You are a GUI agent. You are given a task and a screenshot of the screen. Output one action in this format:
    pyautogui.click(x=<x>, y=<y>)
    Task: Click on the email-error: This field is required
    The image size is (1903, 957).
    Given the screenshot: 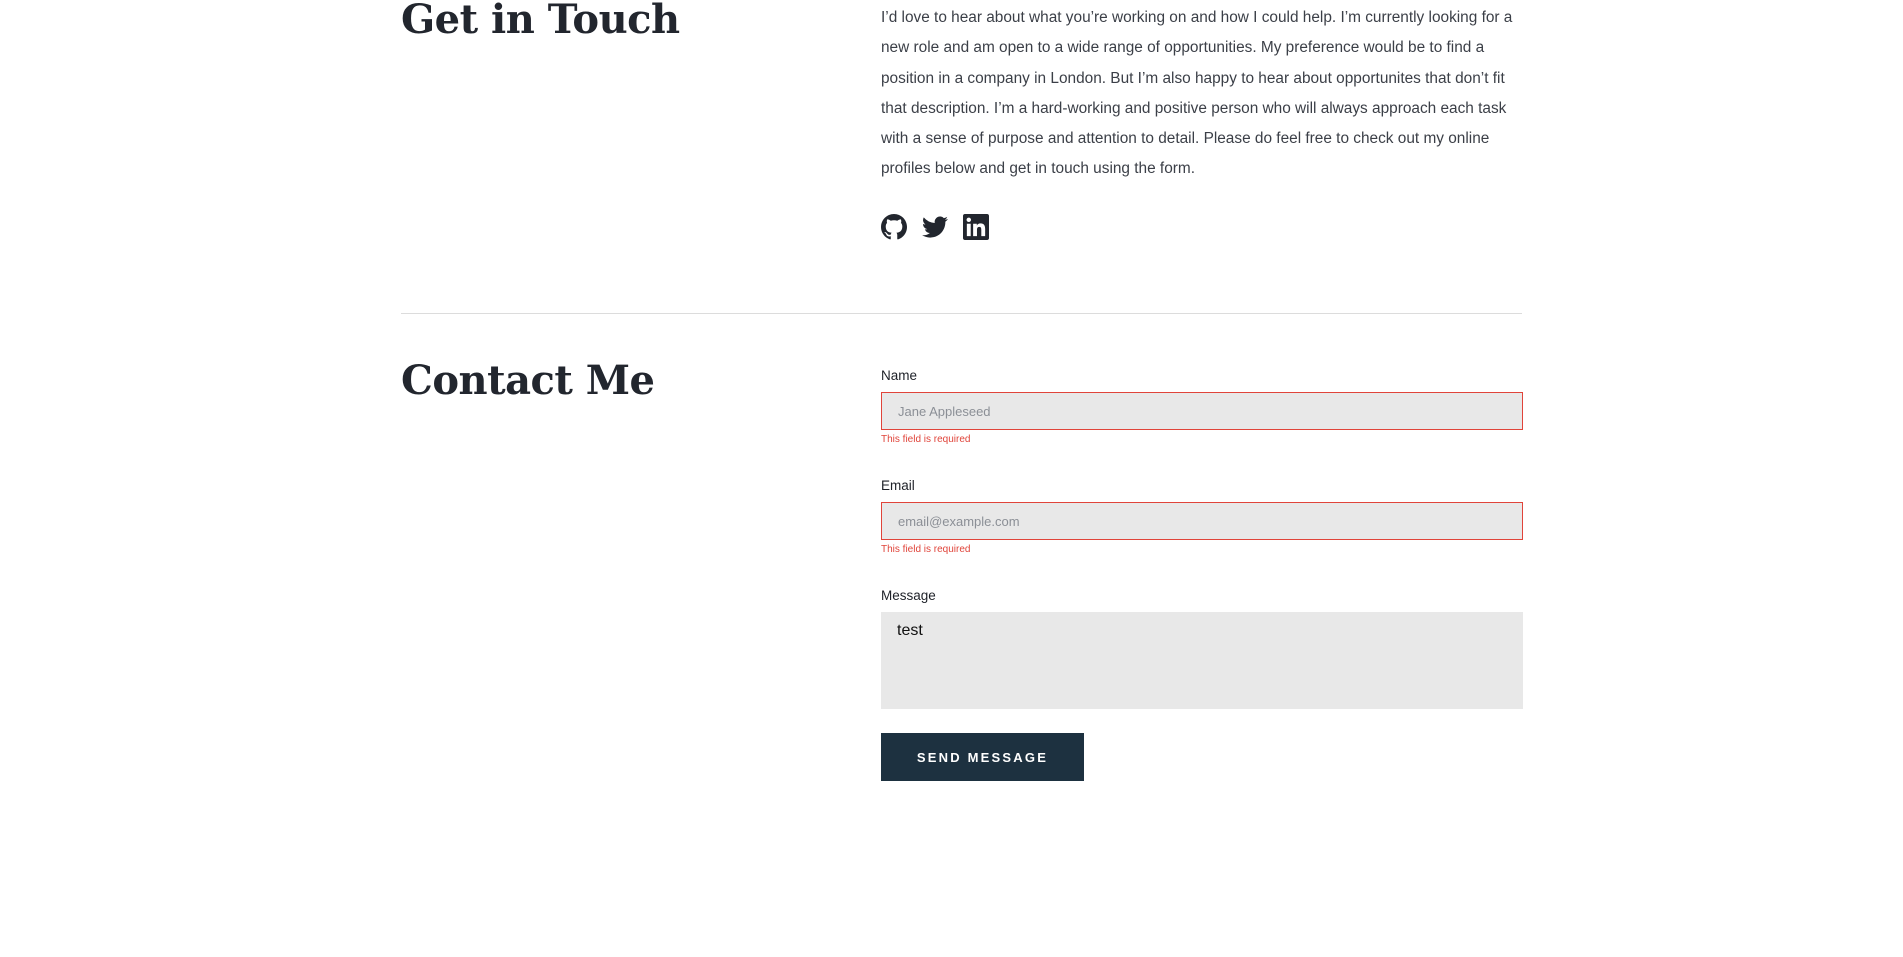 What is the action you would take?
    pyautogui.click(x=926, y=549)
    